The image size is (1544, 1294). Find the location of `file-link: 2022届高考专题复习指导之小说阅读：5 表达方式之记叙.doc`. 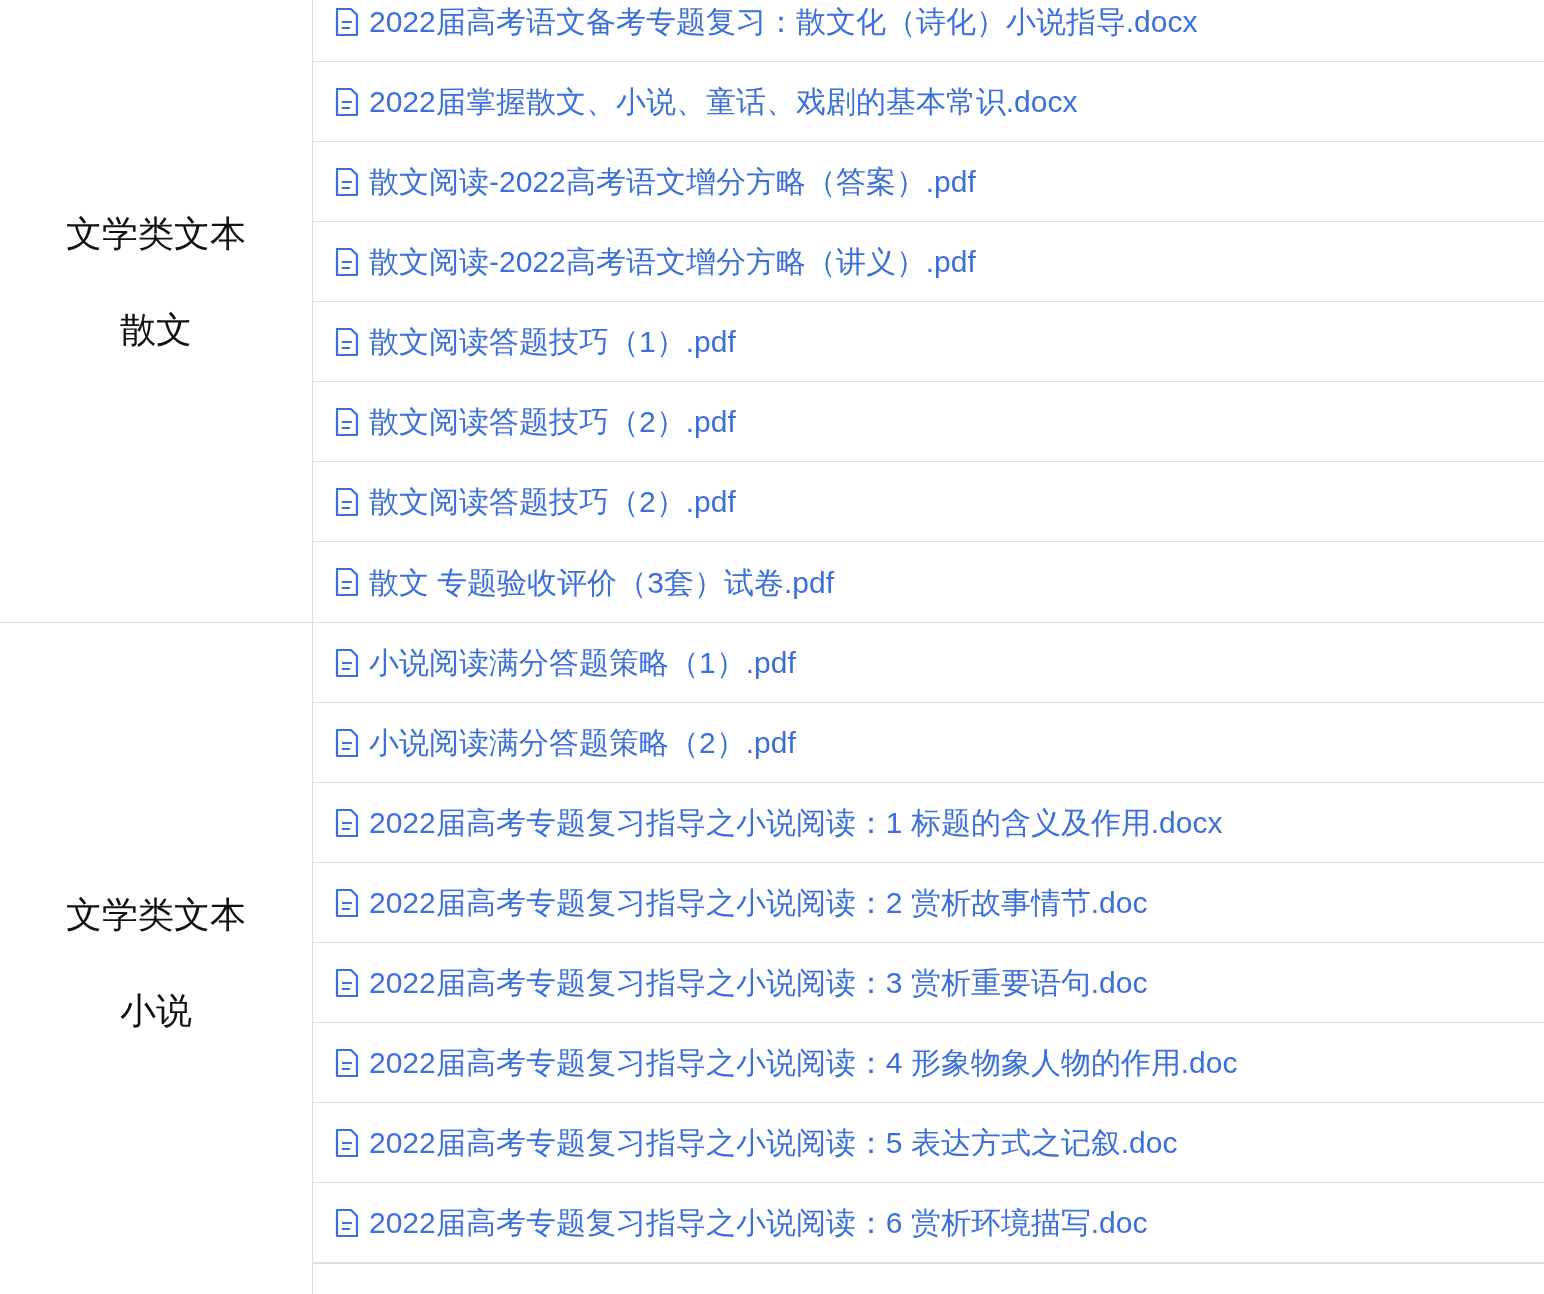

file-link: 2022届高考专题复习指导之小说阅读：5 表达方式之记叙.doc is located at coordinates (756, 1142).